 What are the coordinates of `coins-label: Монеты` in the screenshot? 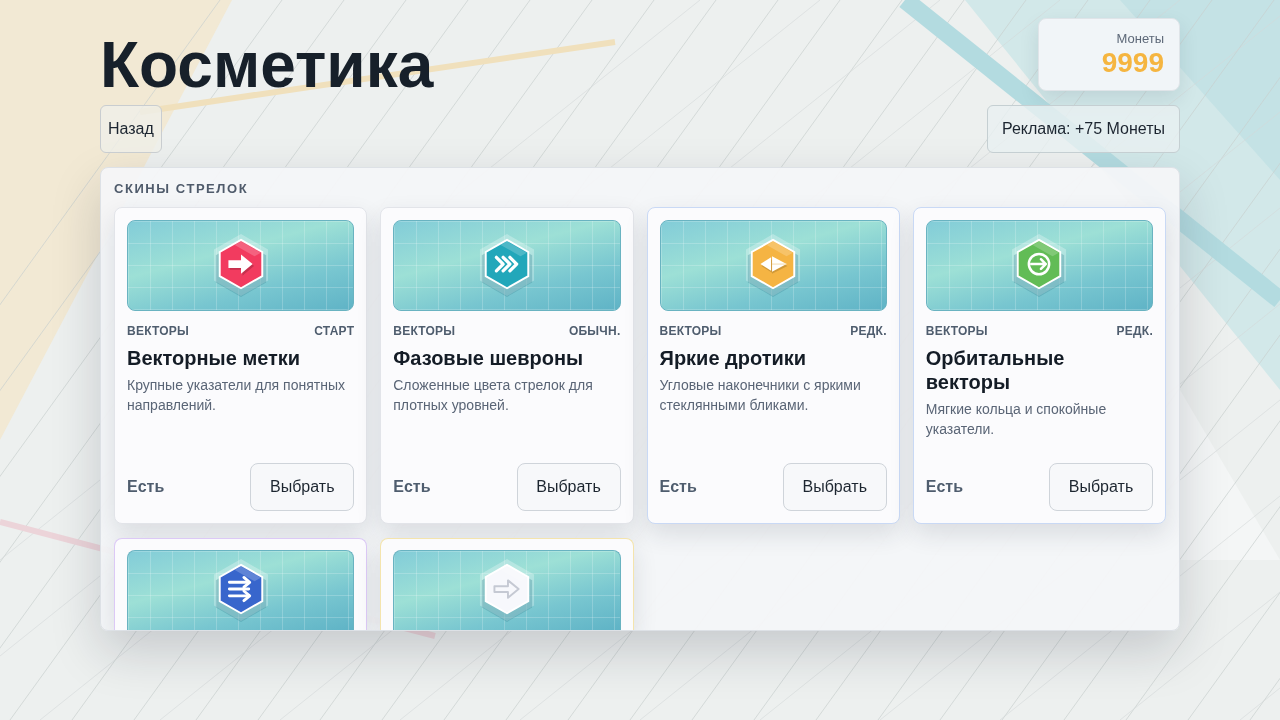 It's located at (1140, 39).